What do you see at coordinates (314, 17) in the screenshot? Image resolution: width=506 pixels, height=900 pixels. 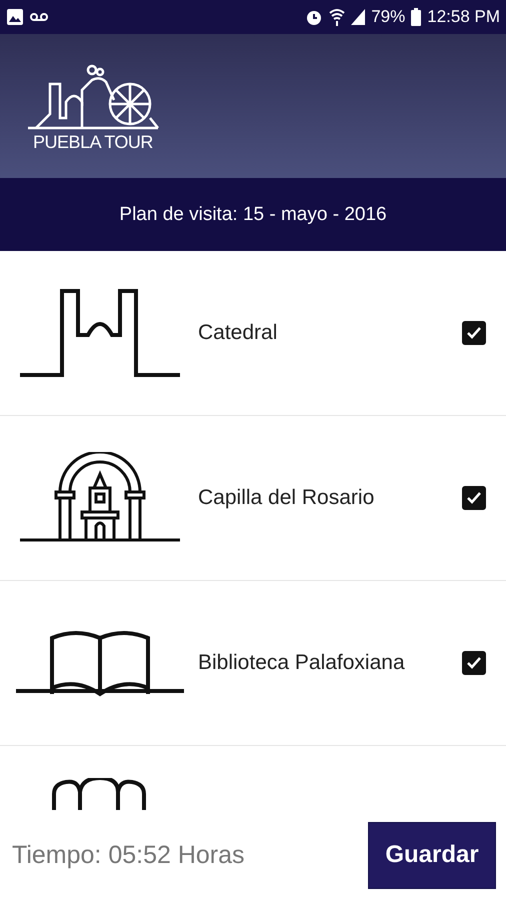 I see `alarm-icon` at bounding box center [314, 17].